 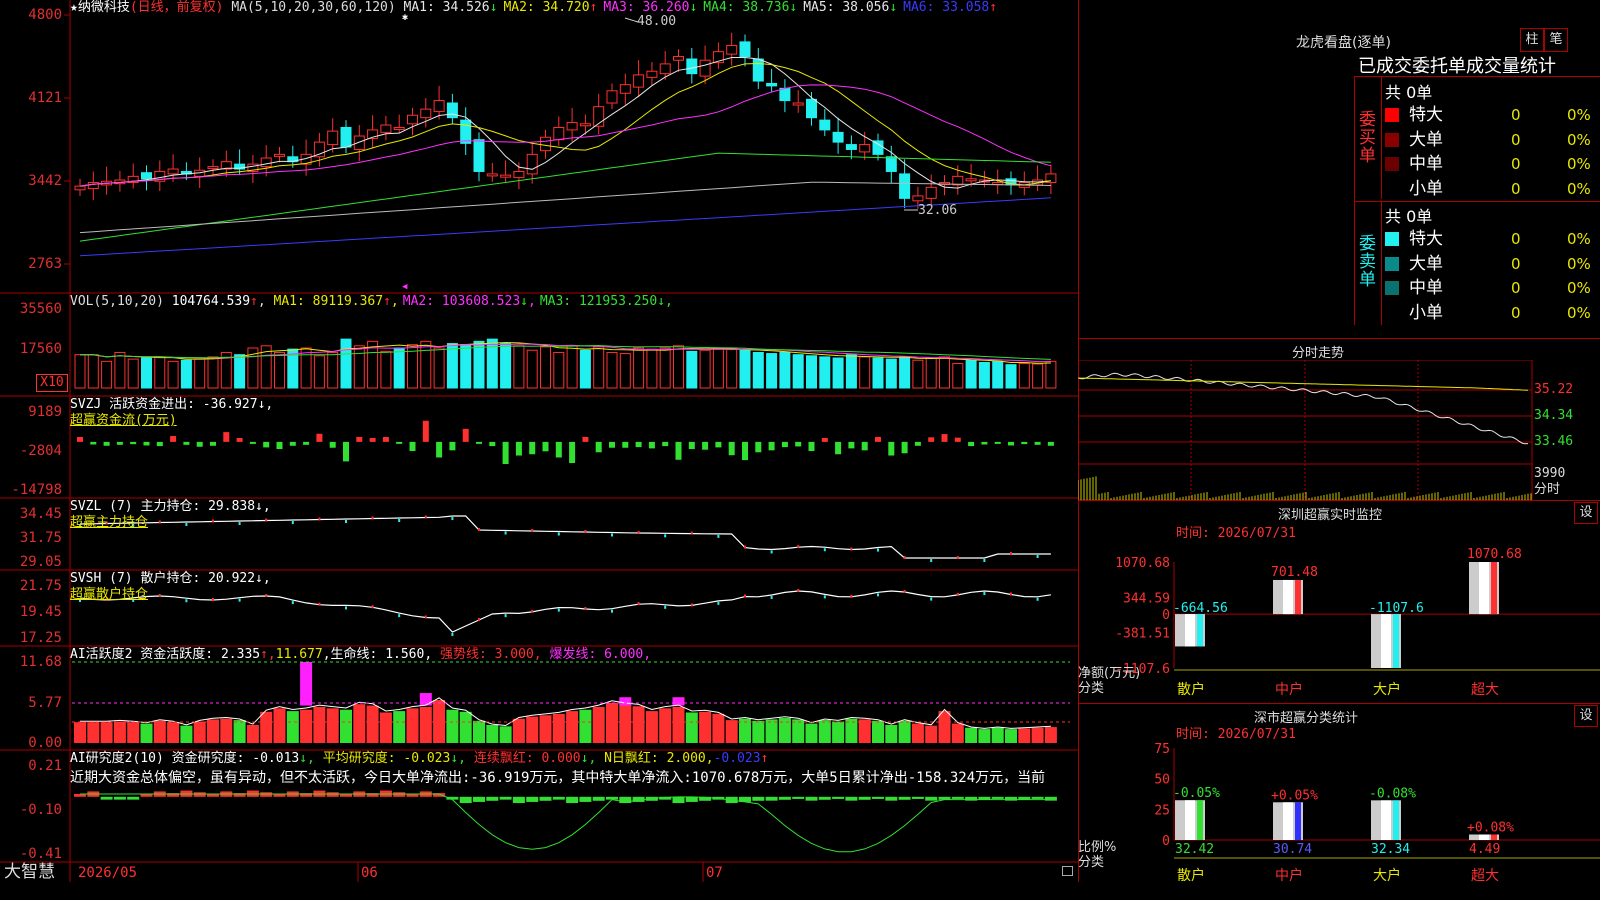 I want to click on vol-ma-value-2: MA2: 103608.523↓,, so click(x=469, y=301).